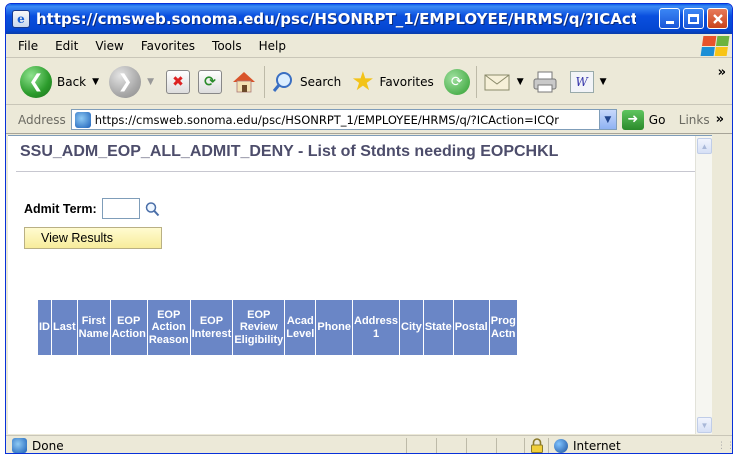  What do you see at coordinates (497, 82) in the screenshot?
I see `mail-icon` at bounding box center [497, 82].